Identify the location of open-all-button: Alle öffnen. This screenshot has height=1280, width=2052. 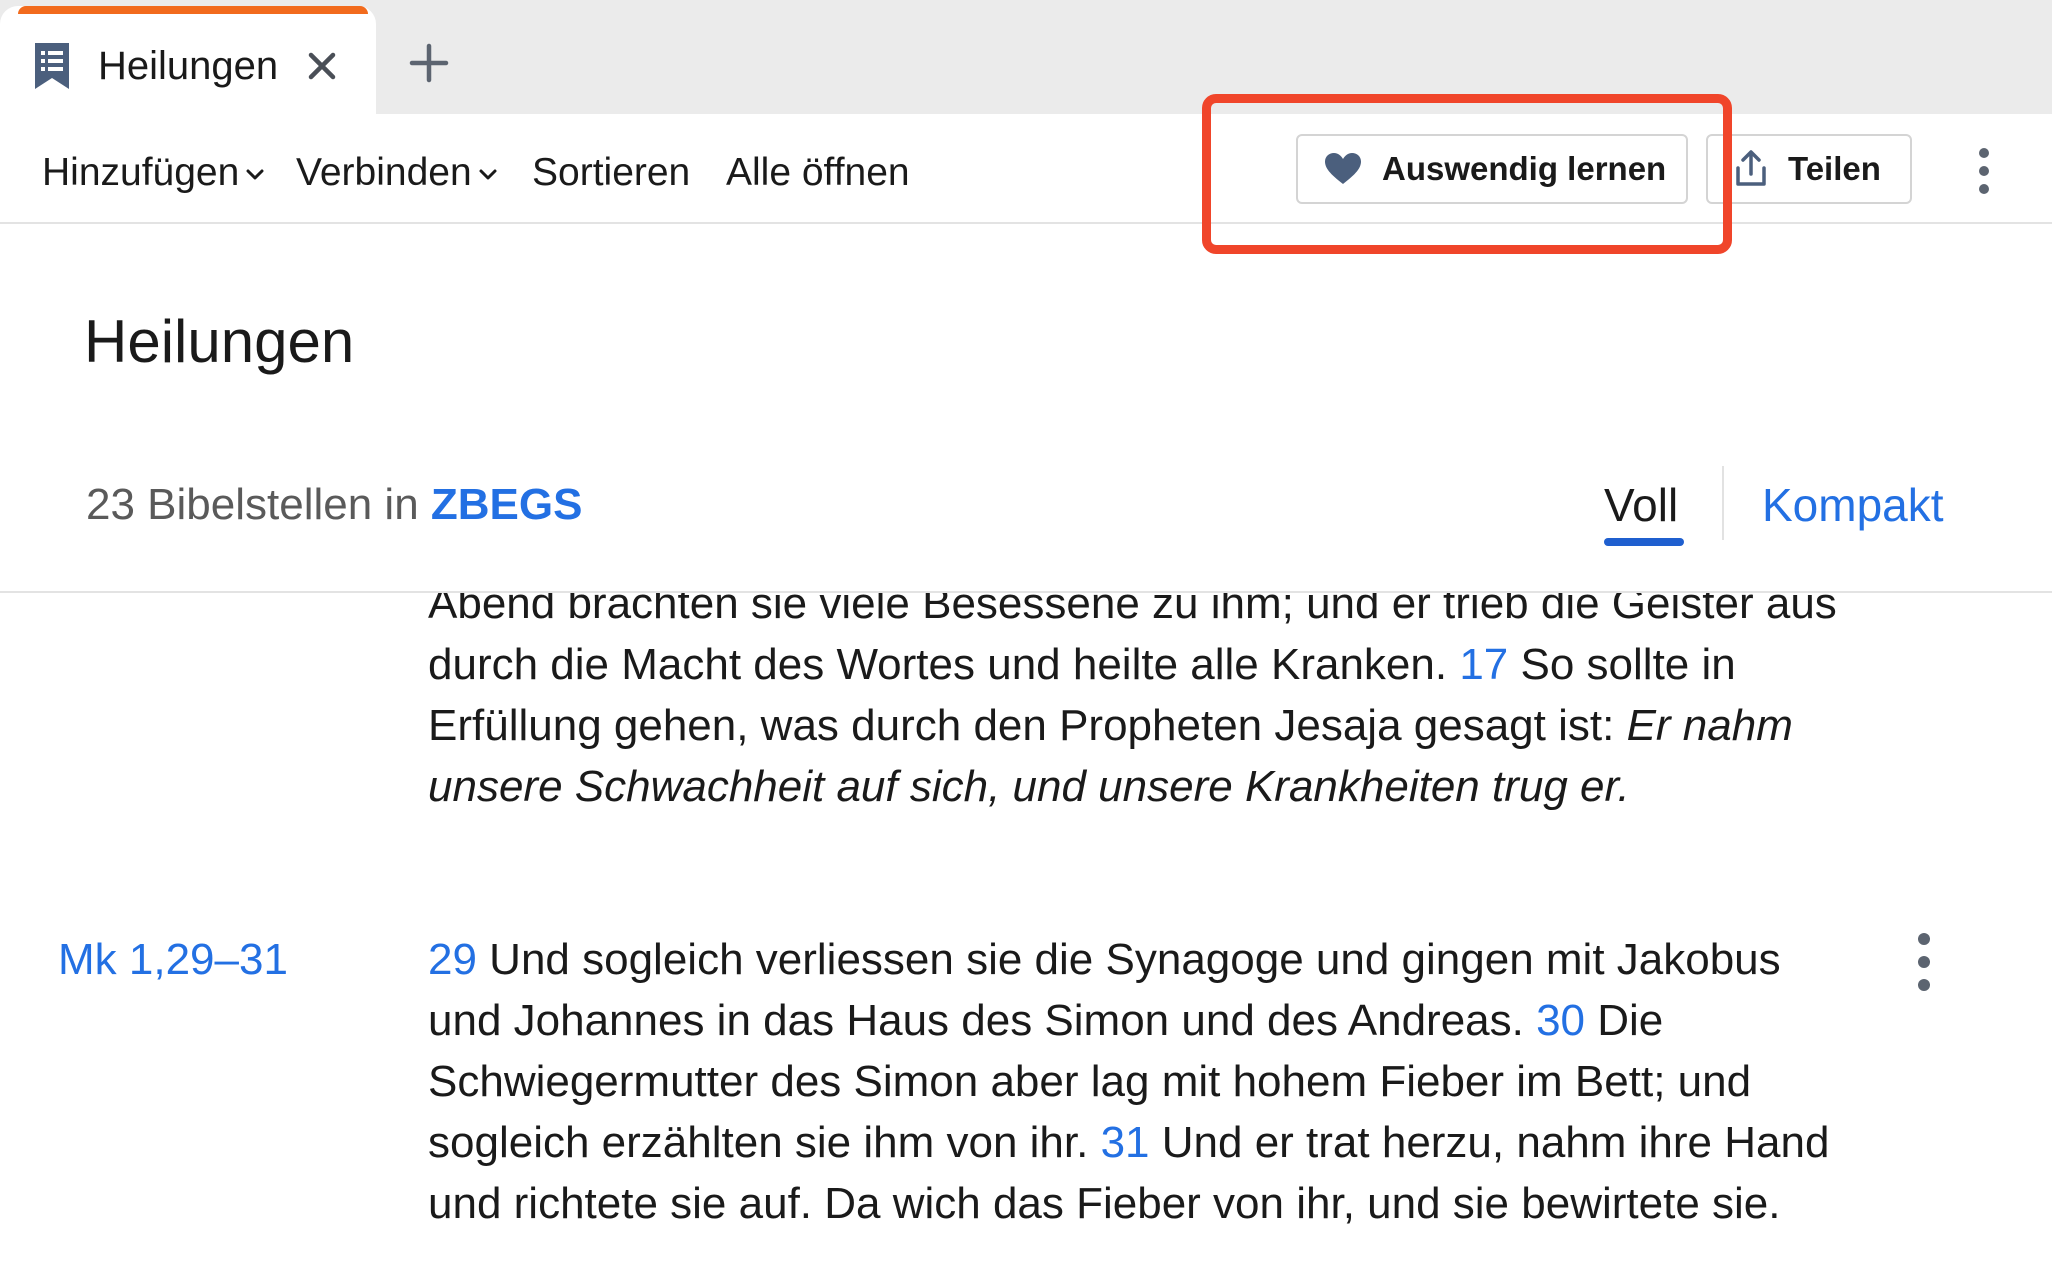
(818, 173).